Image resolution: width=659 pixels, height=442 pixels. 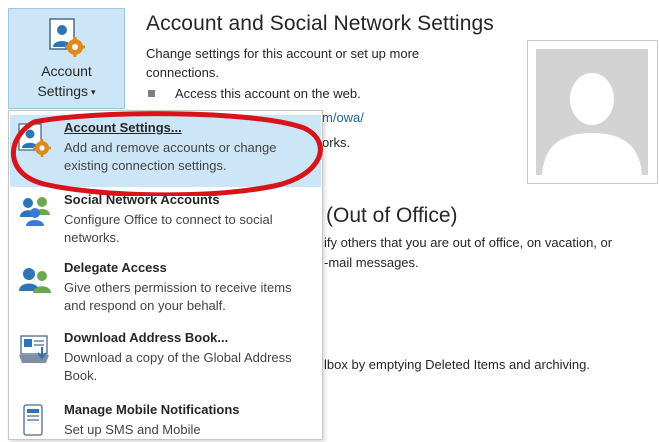 What do you see at coordinates (371, 262) in the screenshot?
I see `out-of-office-description-2: -mail messages.` at bounding box center [371, 262].